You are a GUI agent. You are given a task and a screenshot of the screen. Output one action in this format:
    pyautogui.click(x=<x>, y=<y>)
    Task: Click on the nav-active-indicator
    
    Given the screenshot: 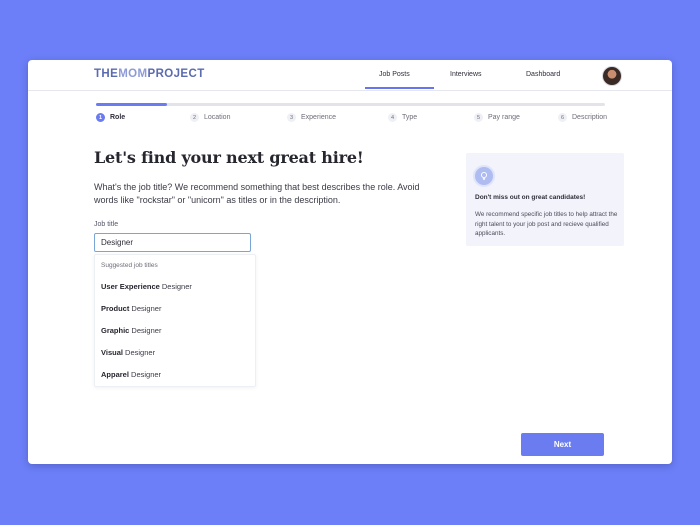 What is the action you would take?
    pyautogui.click(x=399, y=88)
    